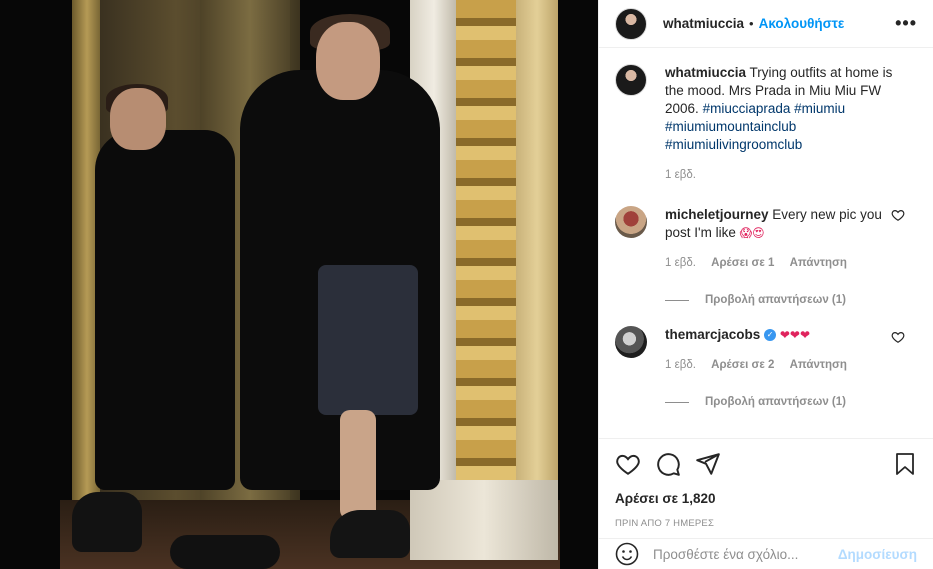 This screenshot has height=569, width=933. What do you see at coordinates (819, 108) in the screenshot?
I see `hashtag-link: #miumiu` at bounding box center [819, 108].